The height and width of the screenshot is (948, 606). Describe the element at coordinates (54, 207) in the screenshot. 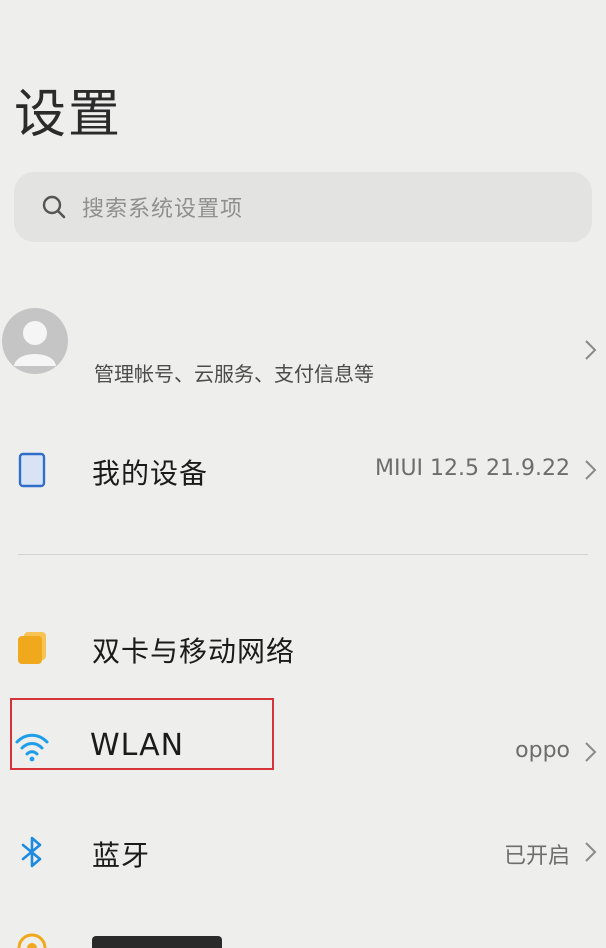

I see `search-icon` at that location.